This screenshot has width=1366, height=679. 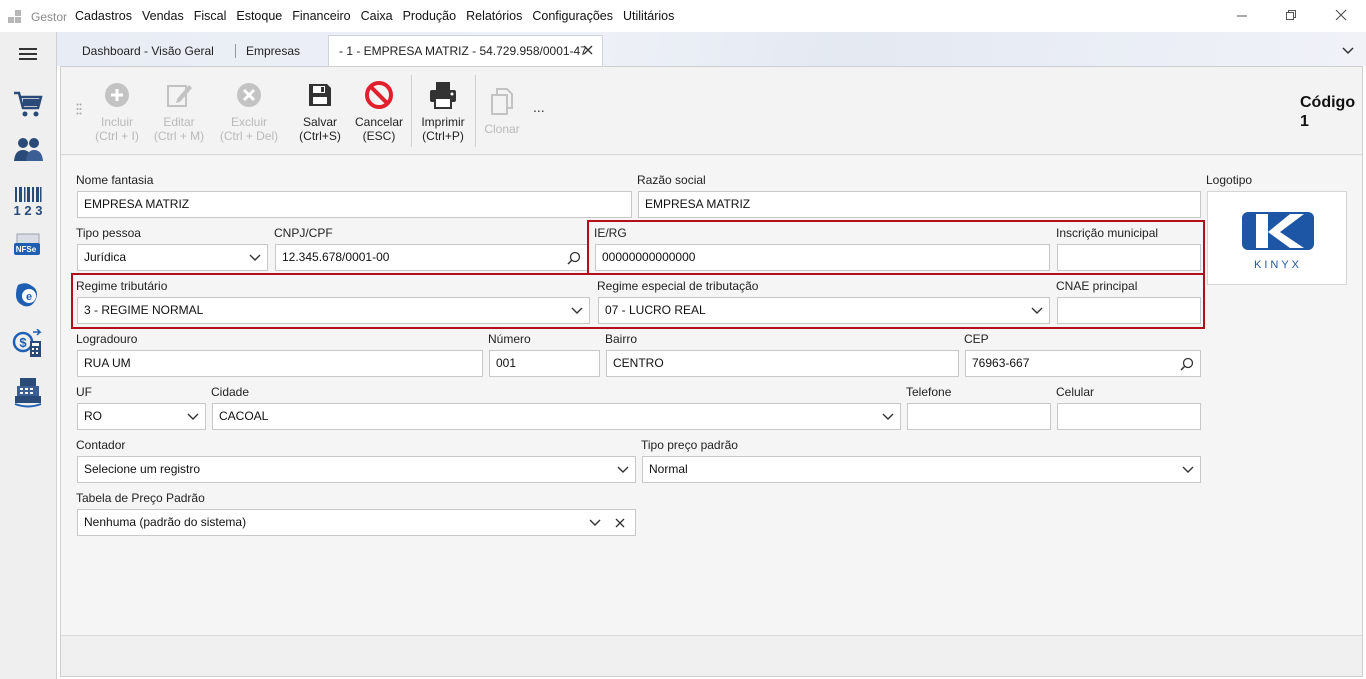 I want to click on menu-fiscal: Fiscal, so click(x=210, y=16).